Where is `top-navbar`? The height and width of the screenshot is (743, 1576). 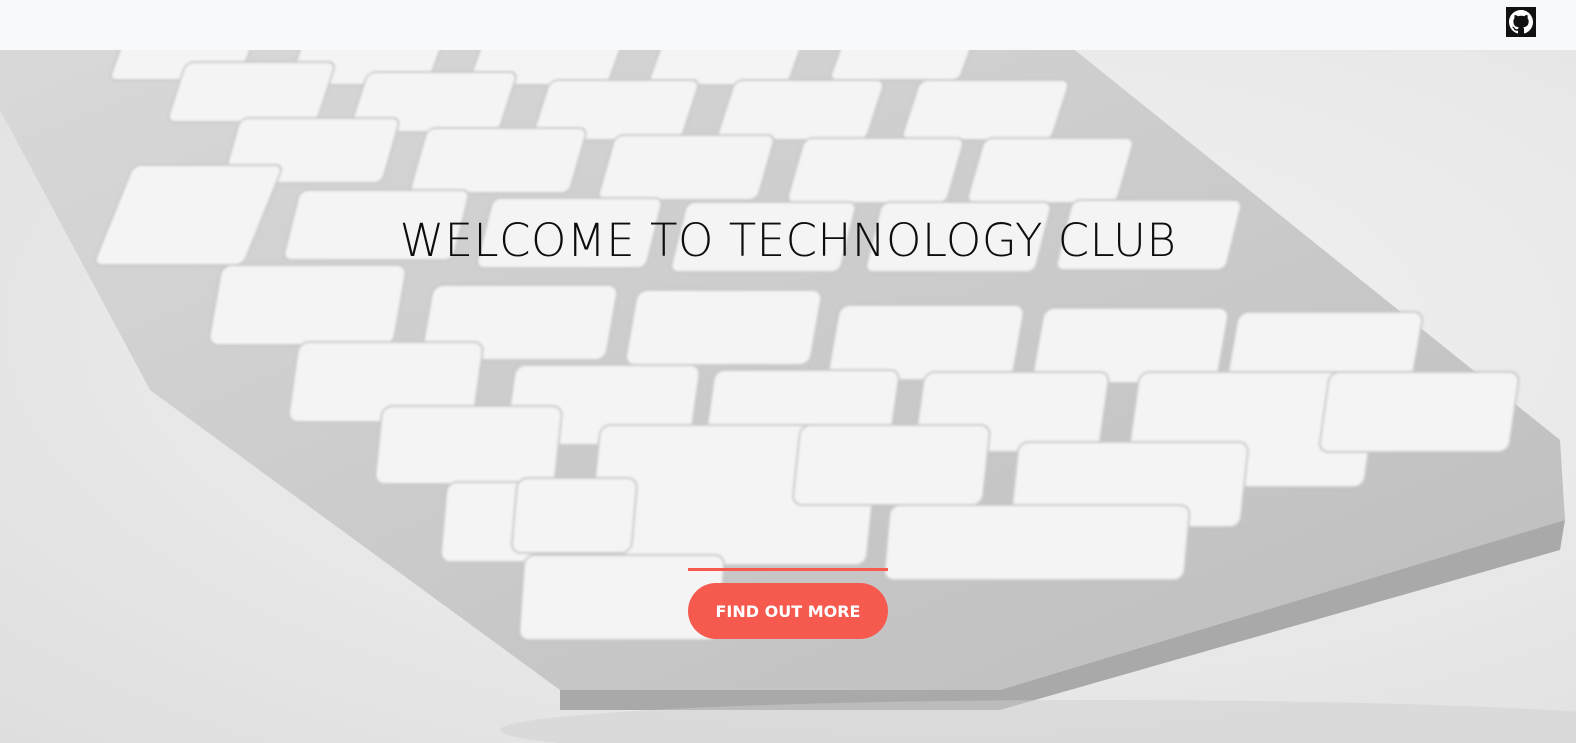 top-navbar is located at coordinates (788, 25).